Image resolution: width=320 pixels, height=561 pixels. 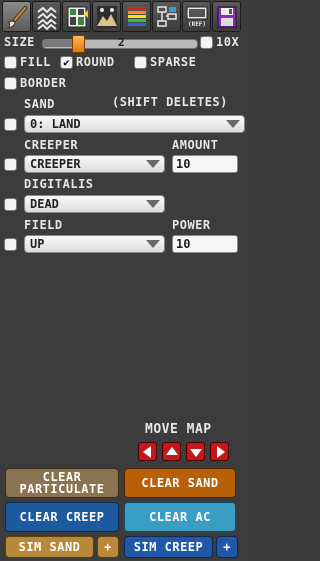 I want to click on field-label: FIELD, so click(x=43, y=225).